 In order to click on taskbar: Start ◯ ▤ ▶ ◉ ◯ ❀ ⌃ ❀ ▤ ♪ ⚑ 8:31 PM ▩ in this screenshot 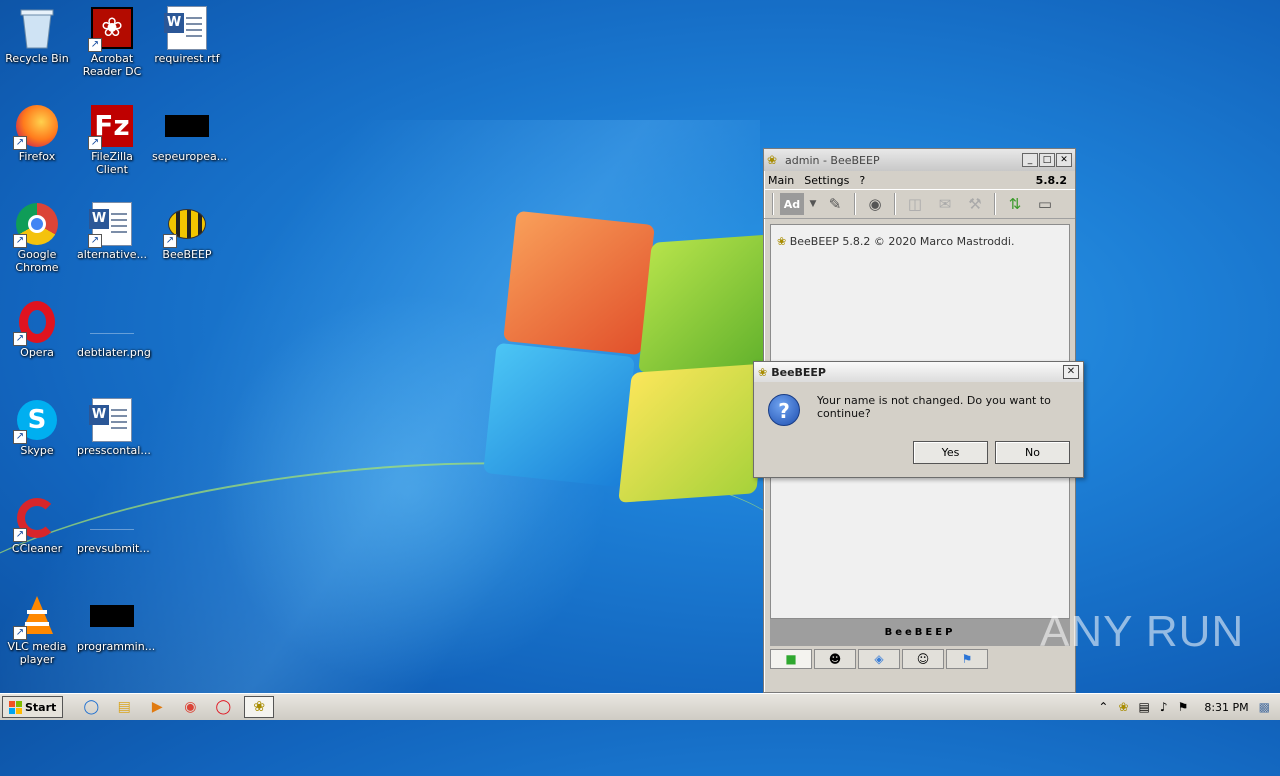, I will do `click(640, 706)`.